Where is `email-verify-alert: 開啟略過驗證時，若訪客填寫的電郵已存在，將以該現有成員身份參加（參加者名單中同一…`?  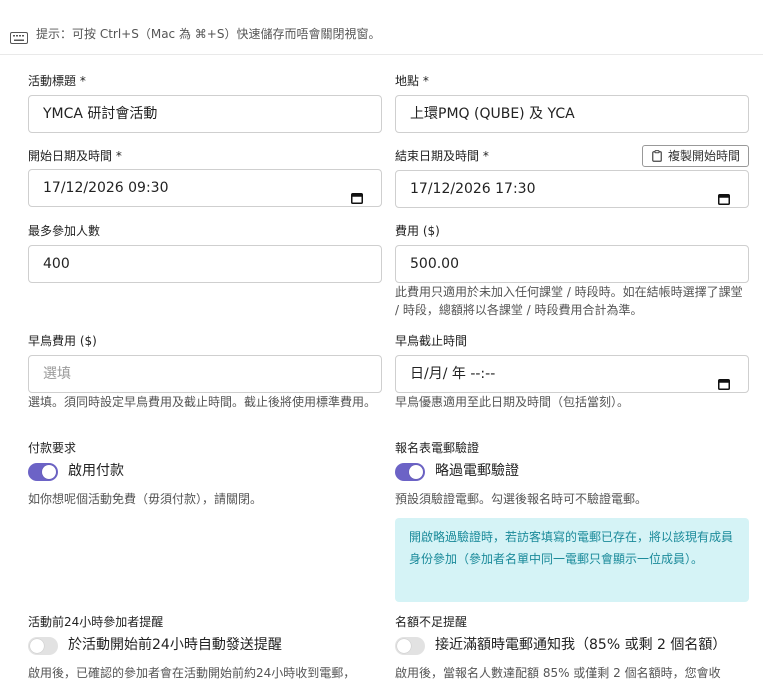 email-verify-alert: 開啟略過驗證時，若訪客填寫的電郵已存在，將以該現有成員身份參加（參加者名單中同一… is located at coordinates (572, 560).